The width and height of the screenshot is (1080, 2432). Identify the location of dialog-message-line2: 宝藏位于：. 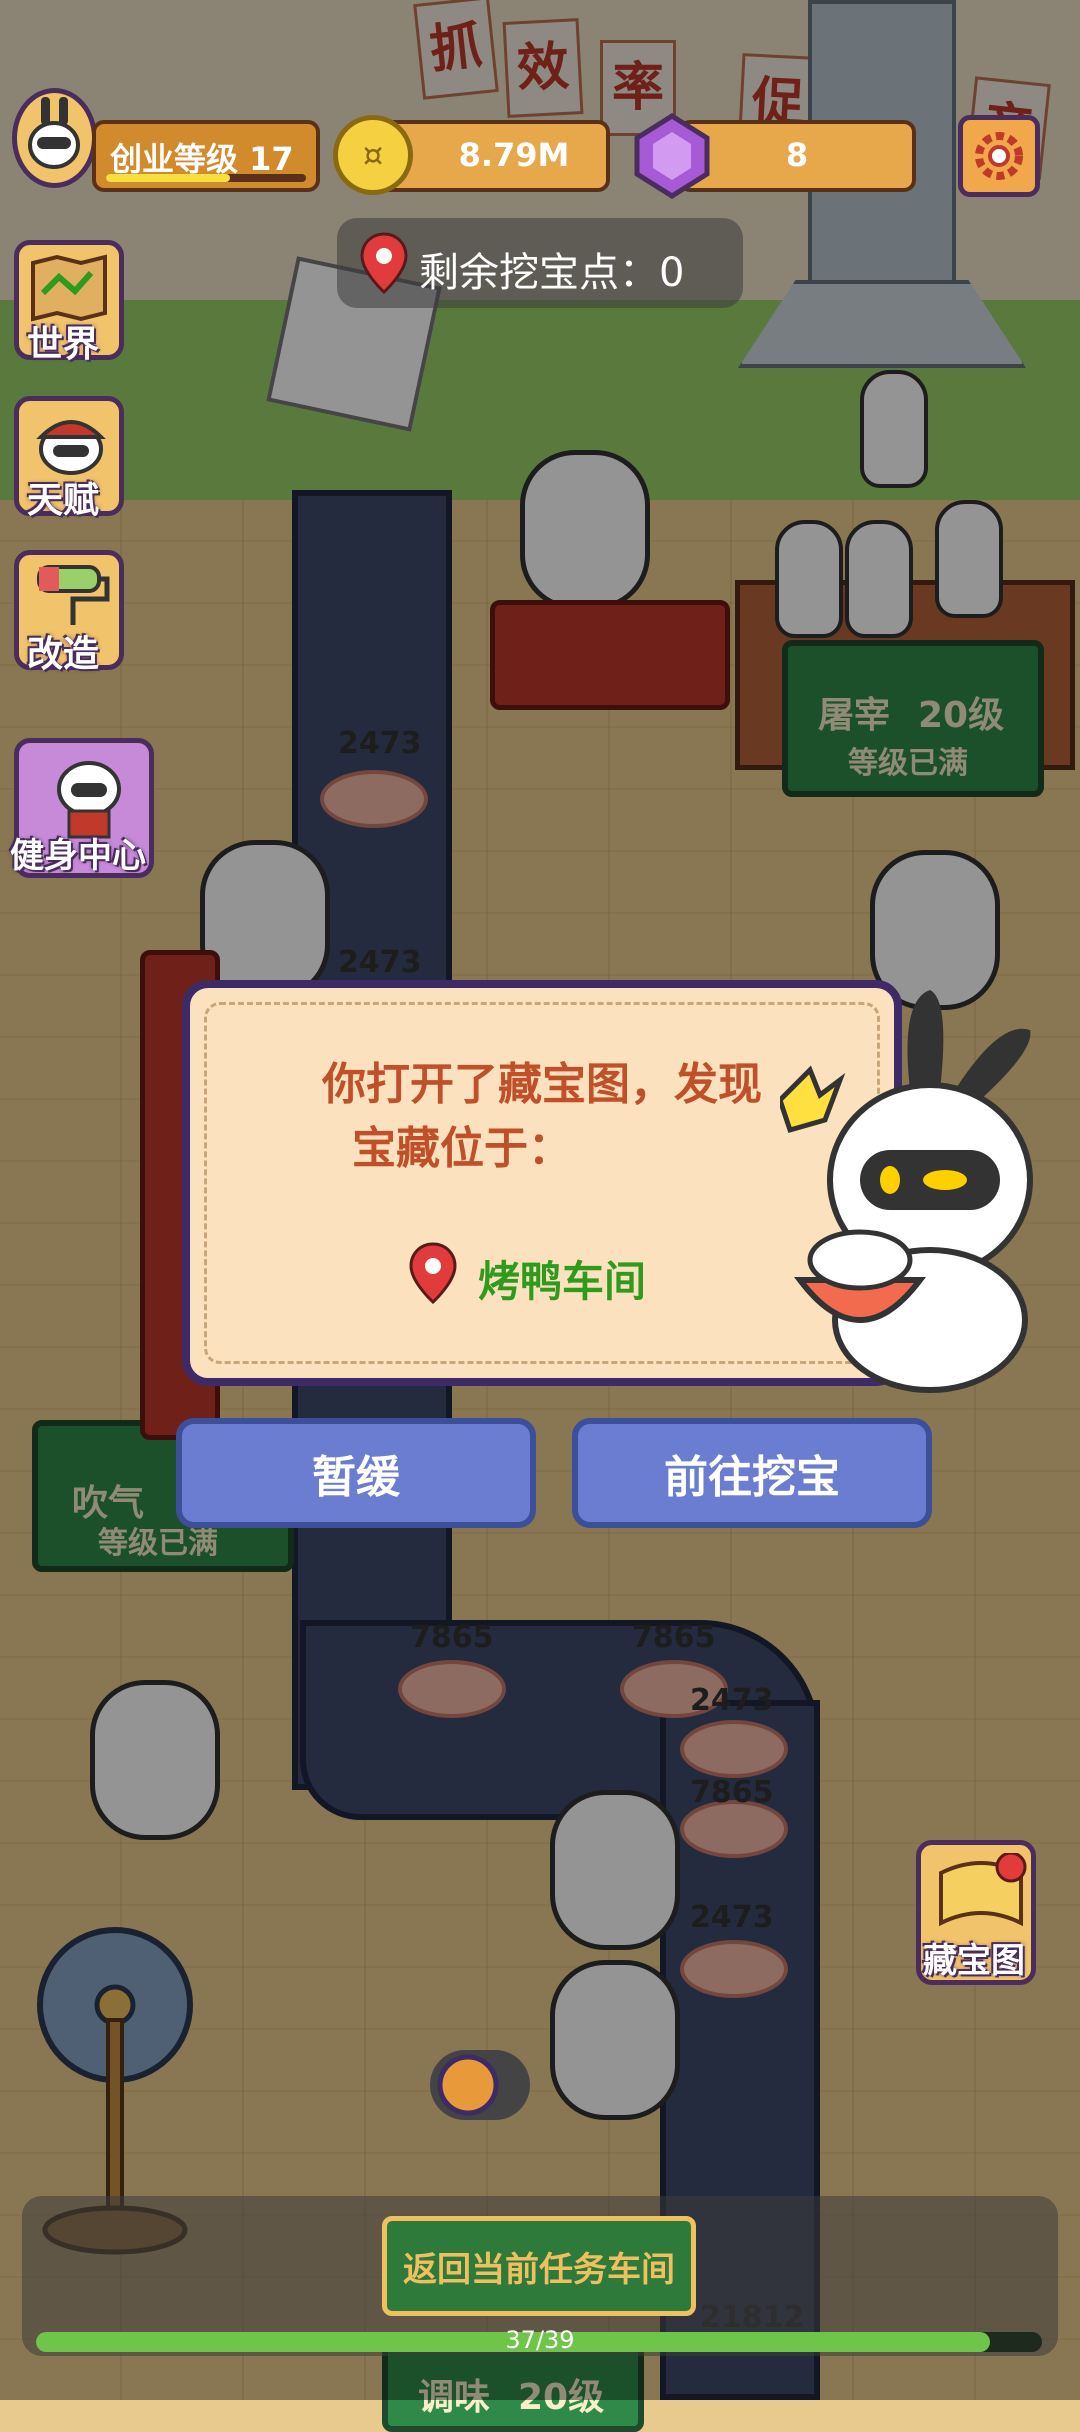
(462, 1148).